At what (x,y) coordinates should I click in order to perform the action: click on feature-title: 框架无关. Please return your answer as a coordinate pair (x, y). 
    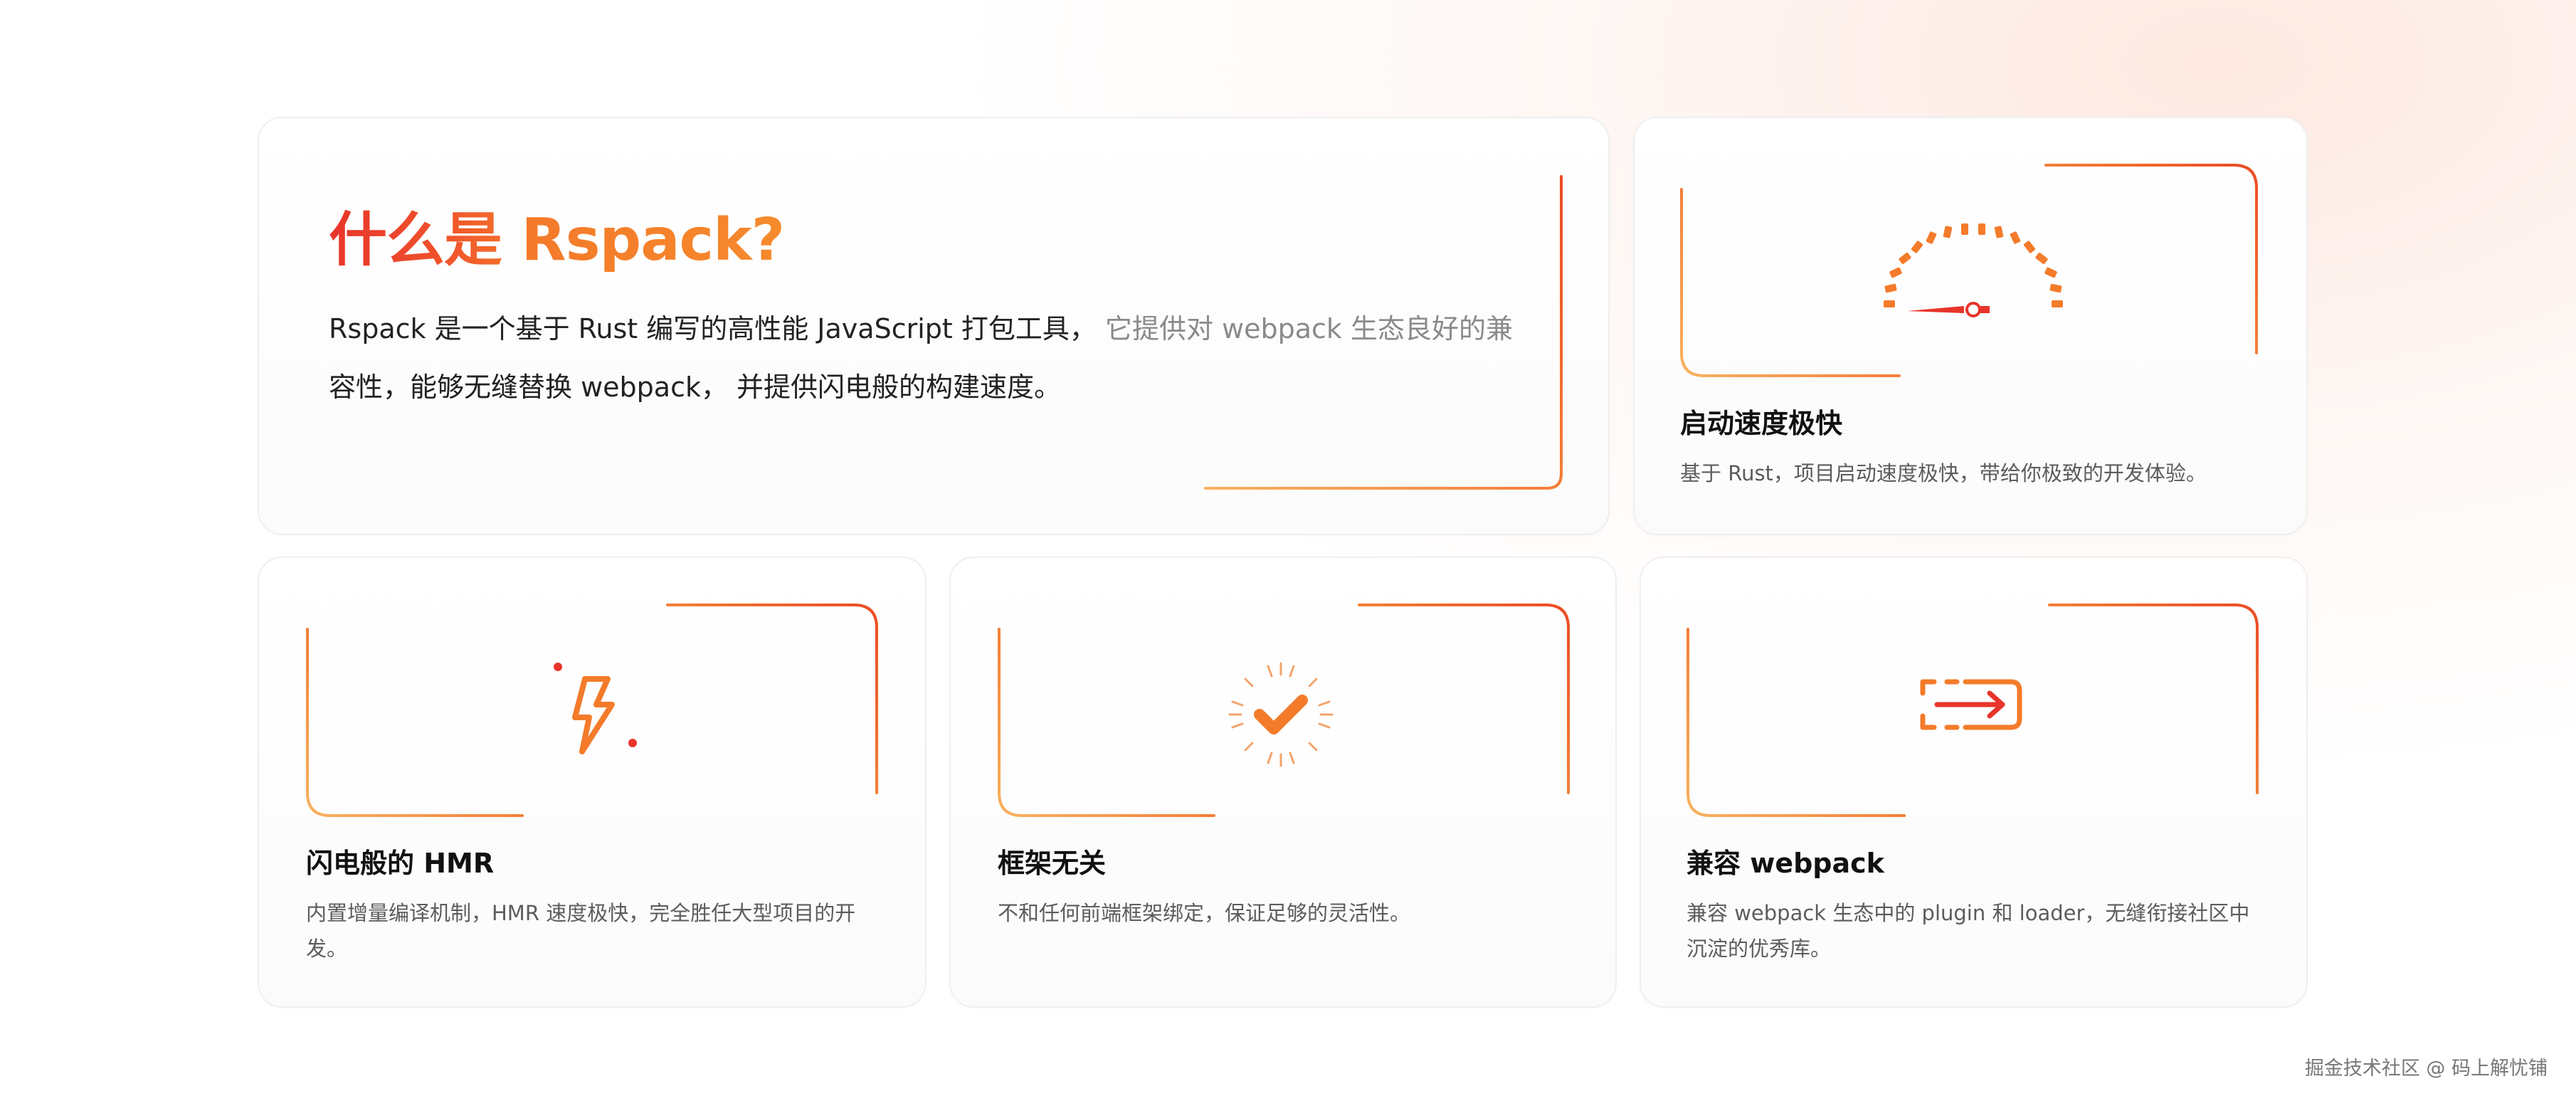
    Looking at the image, I should click on (1052, 863).